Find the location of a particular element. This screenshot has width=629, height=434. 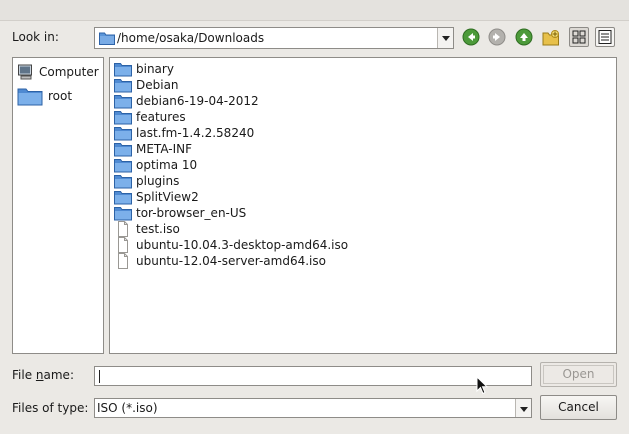

list-item-label: optima 10 is located at coordinates (167, 165).